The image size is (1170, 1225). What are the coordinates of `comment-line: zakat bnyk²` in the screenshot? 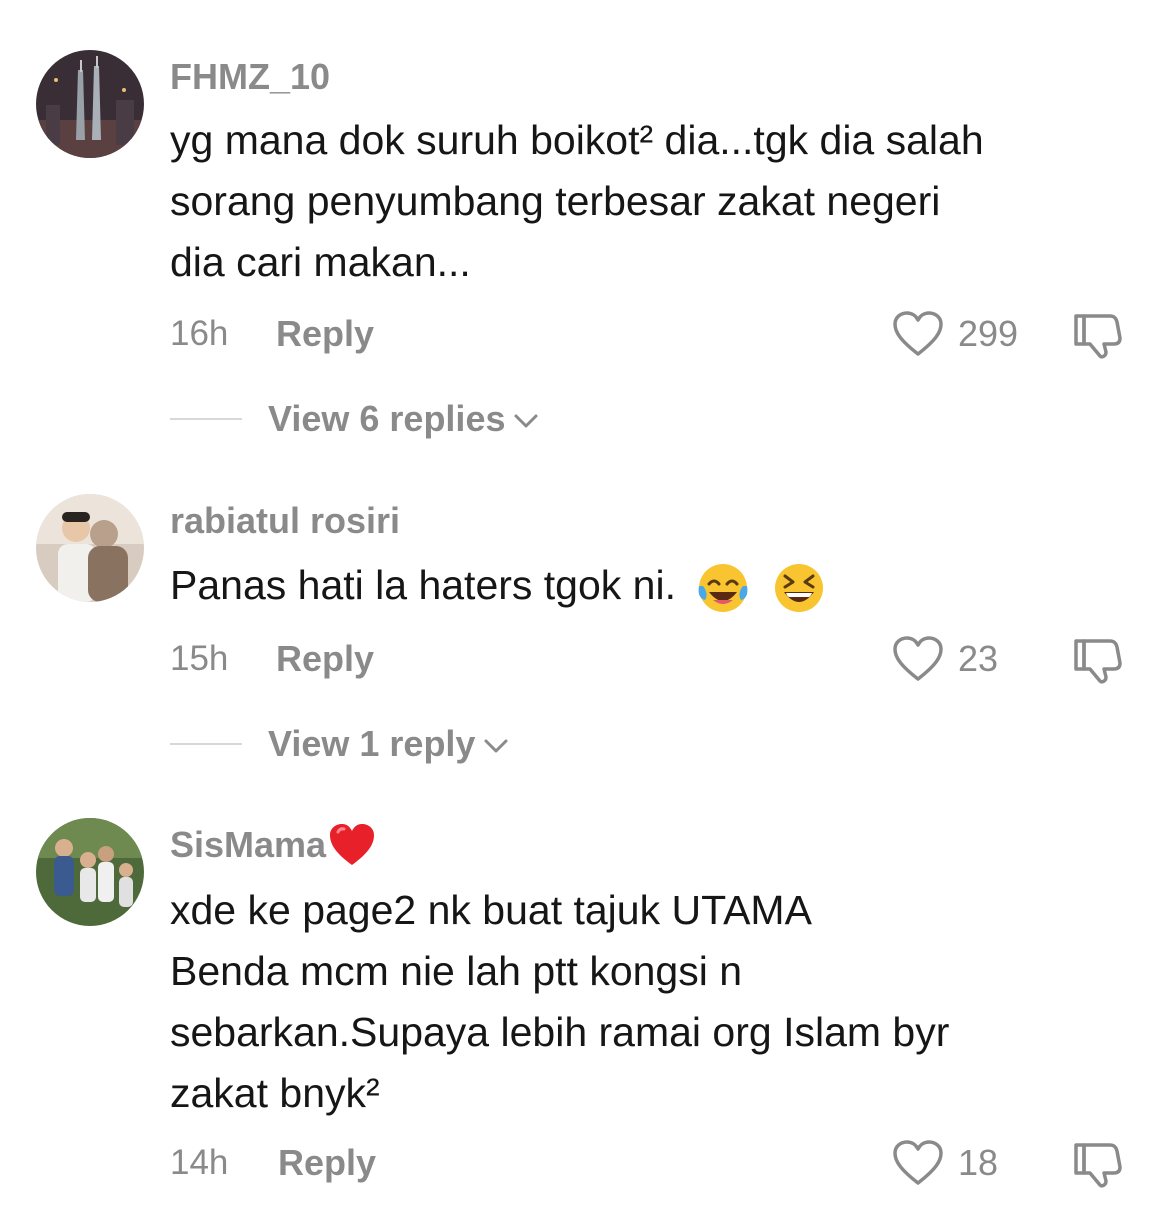 It's located at (275, 1093).